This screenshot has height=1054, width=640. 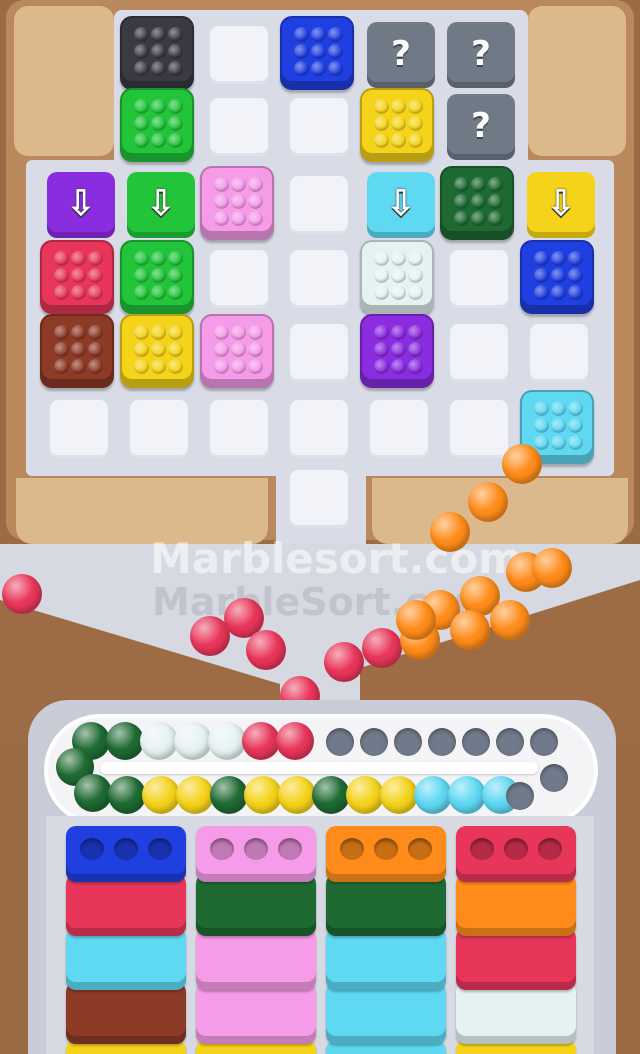 I want to click on red-marble, so click(x=295, y=741).